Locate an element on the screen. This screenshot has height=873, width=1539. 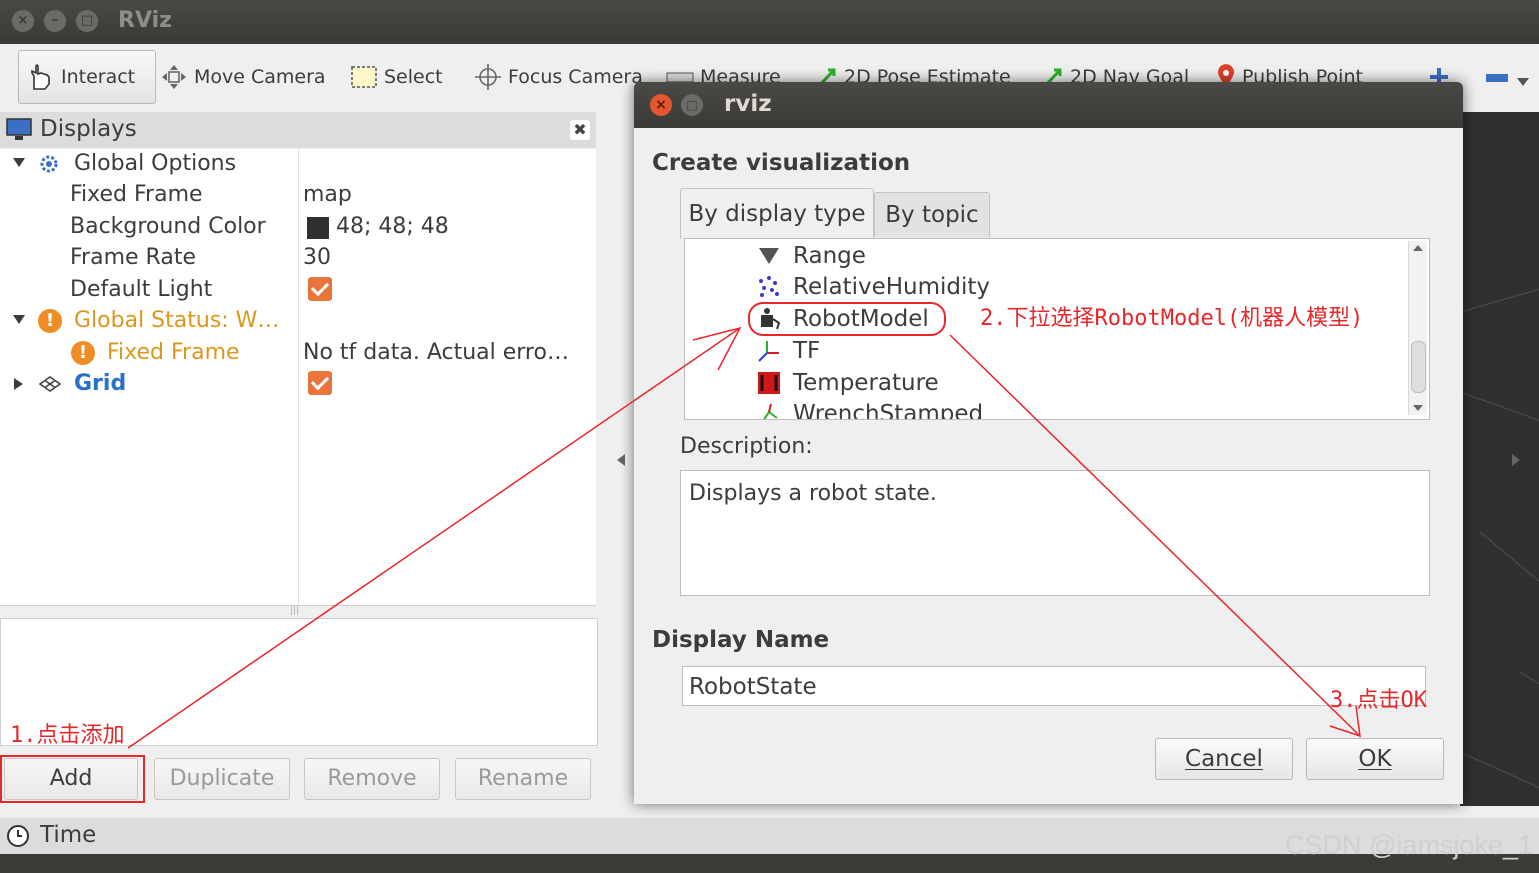
annotation-step2: 2.下拉选择RobotModel(机器人模型) is located at coordinates (1172, 318).